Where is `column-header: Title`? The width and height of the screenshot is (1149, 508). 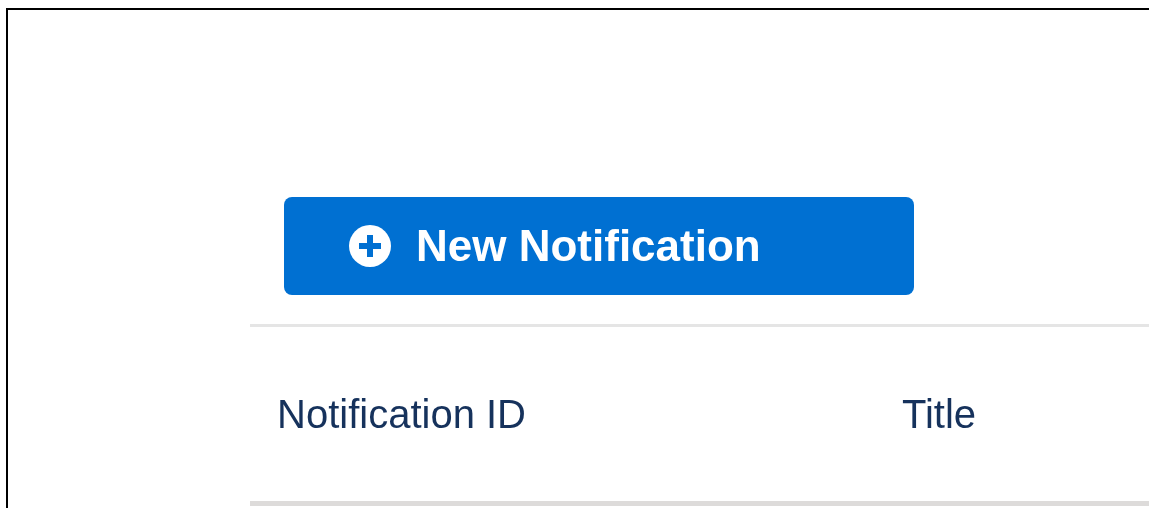
column-header: Title is located at coordinates (939, 414).